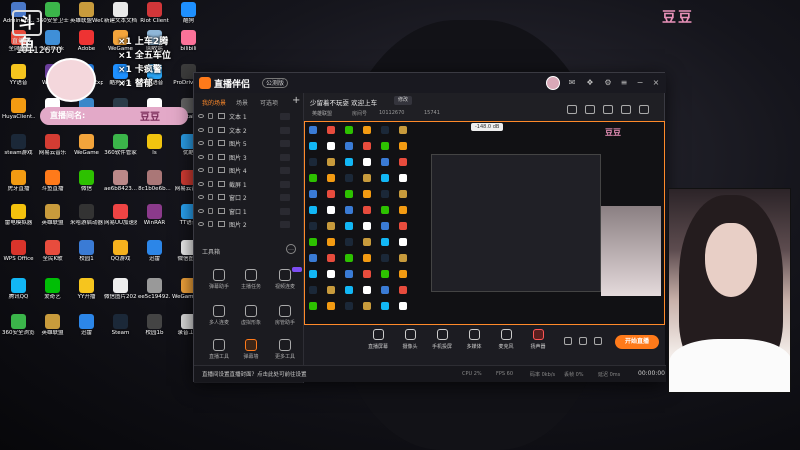 The width and height of the screenshot is (800, 450). I want to click on source-item: 截屏 1, so click(248, 185).